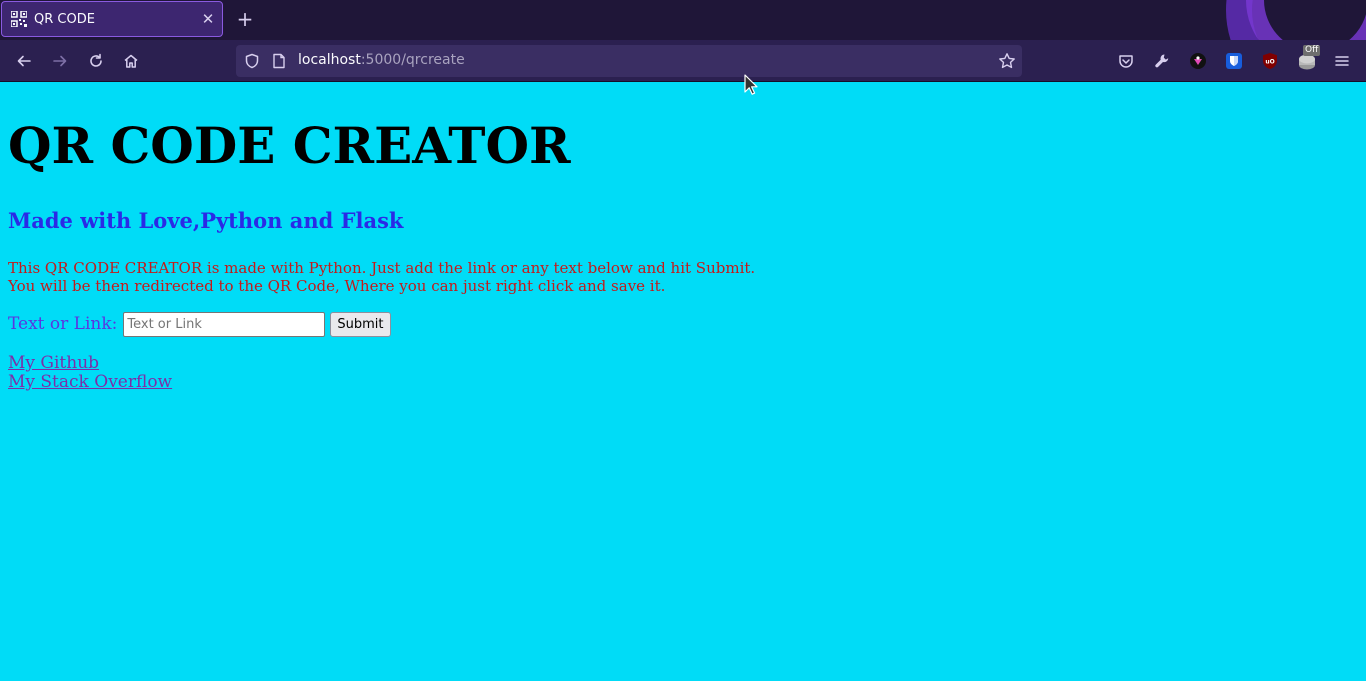 The image size is (1366, 681). Describe the element at coordinates (1234, 61) in the screenshot. I see `bitwarden-icon` at that location.